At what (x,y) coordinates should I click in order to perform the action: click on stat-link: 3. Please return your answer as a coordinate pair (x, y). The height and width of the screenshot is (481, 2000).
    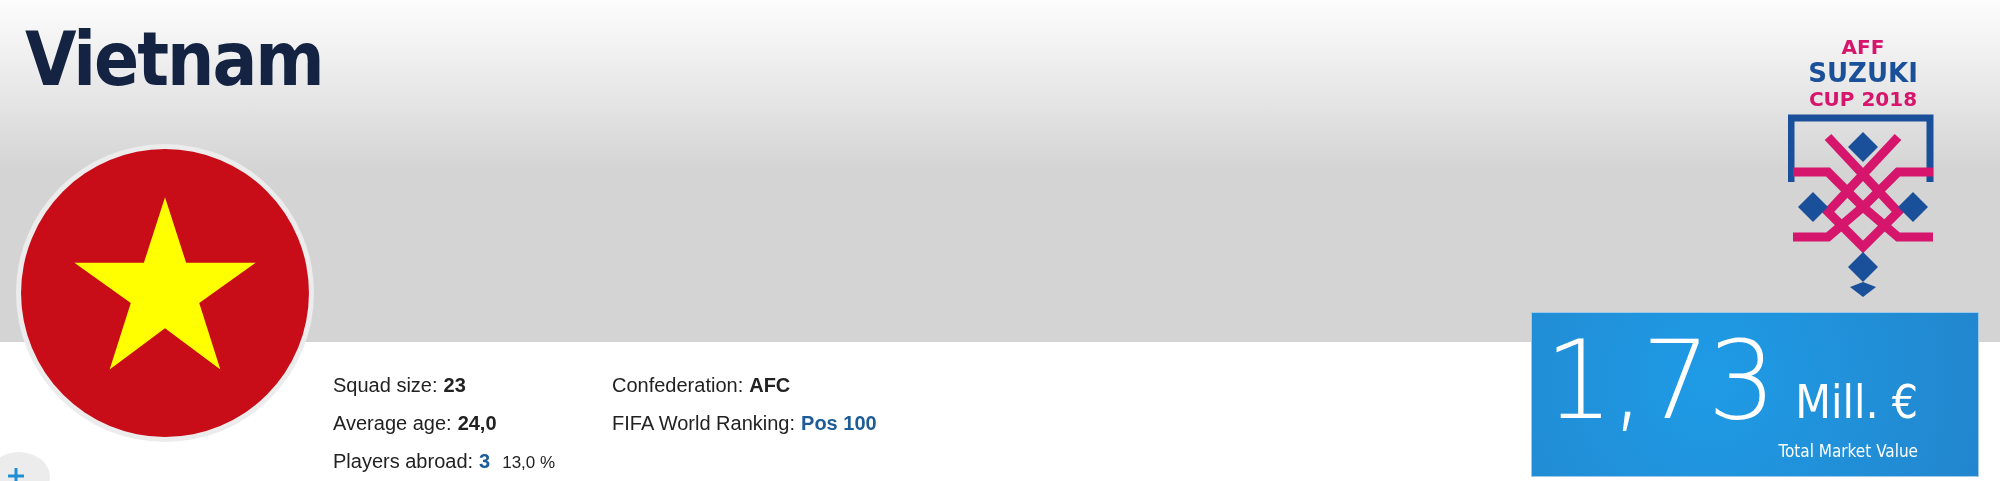
    Looking at the image, I should click on (485, 461).